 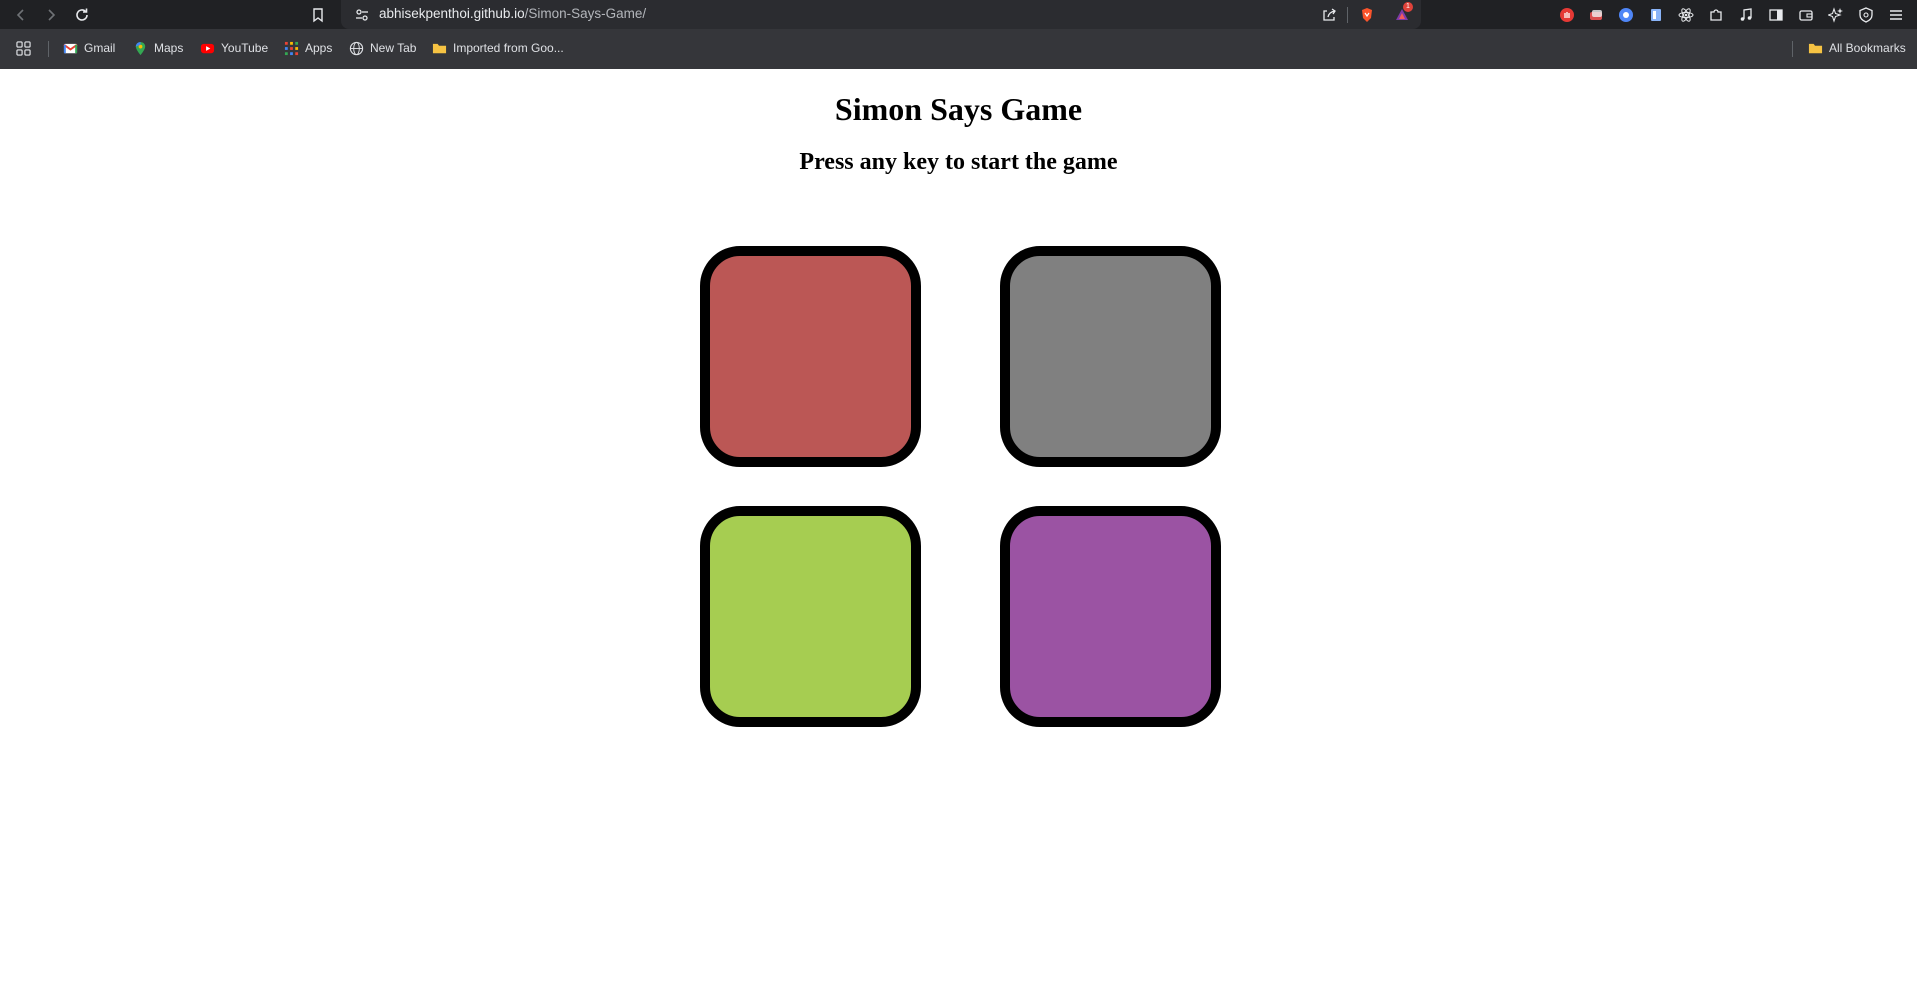 I want to click on youtube-icon, so click(x=207, y=48).